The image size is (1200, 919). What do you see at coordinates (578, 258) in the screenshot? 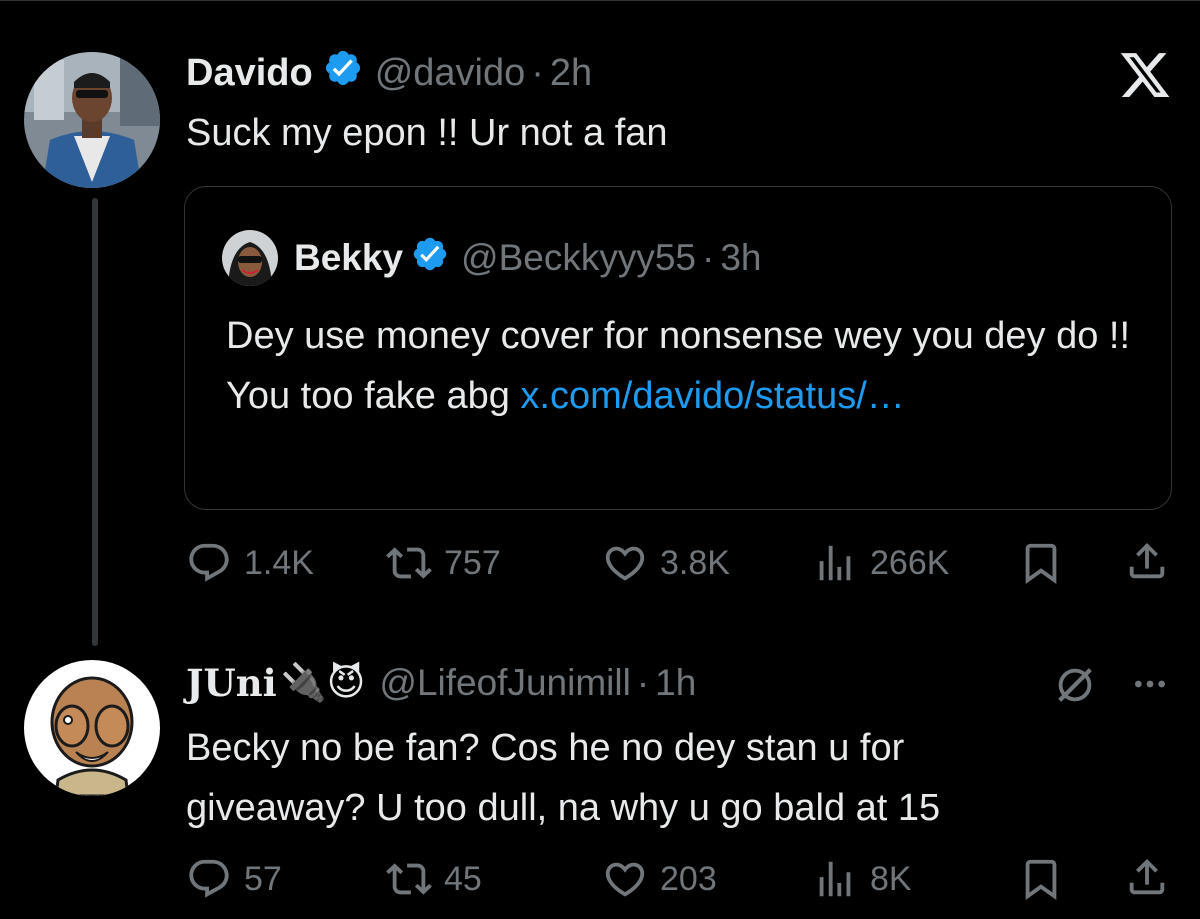
I see `quote-author-handle: @Beckkyyy55` at bounding box center [578, 258].